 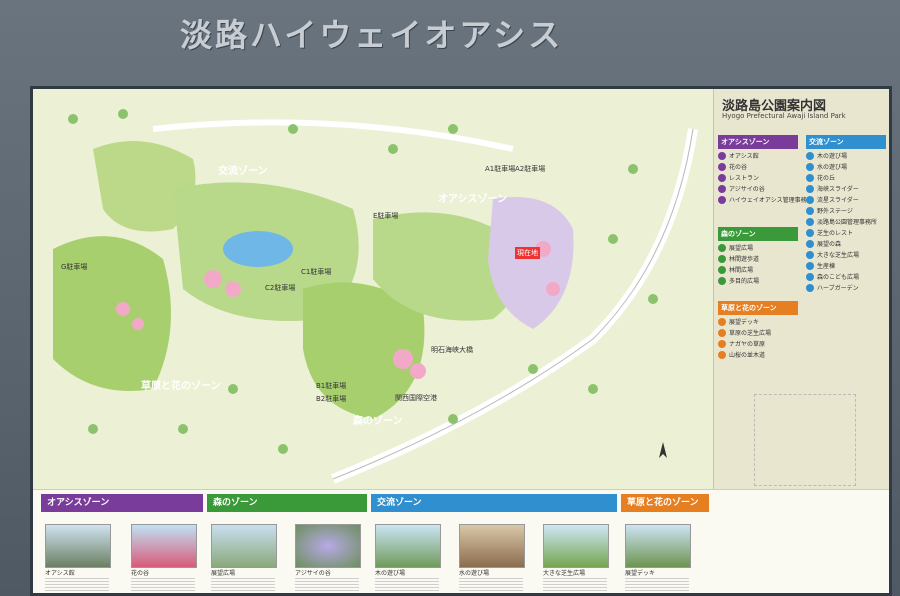 What do you see at coordinates (758, 155) in the screenshot?
I see `legend-item: オアシス館` at bounding box center [758, 155].